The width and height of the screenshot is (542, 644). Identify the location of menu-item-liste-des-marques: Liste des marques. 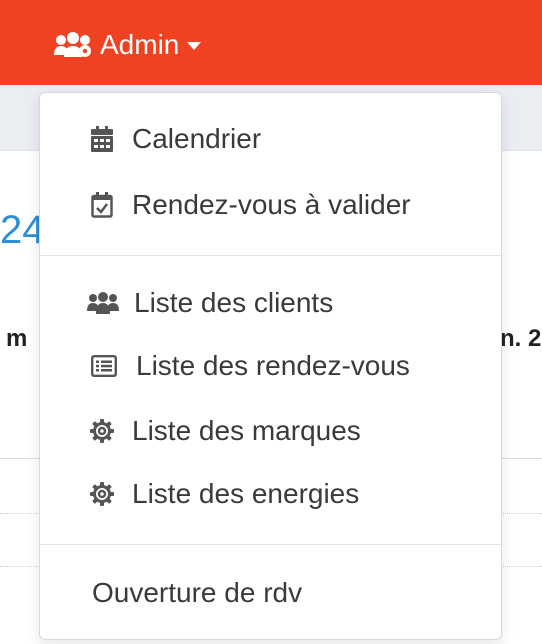
(270, 431).